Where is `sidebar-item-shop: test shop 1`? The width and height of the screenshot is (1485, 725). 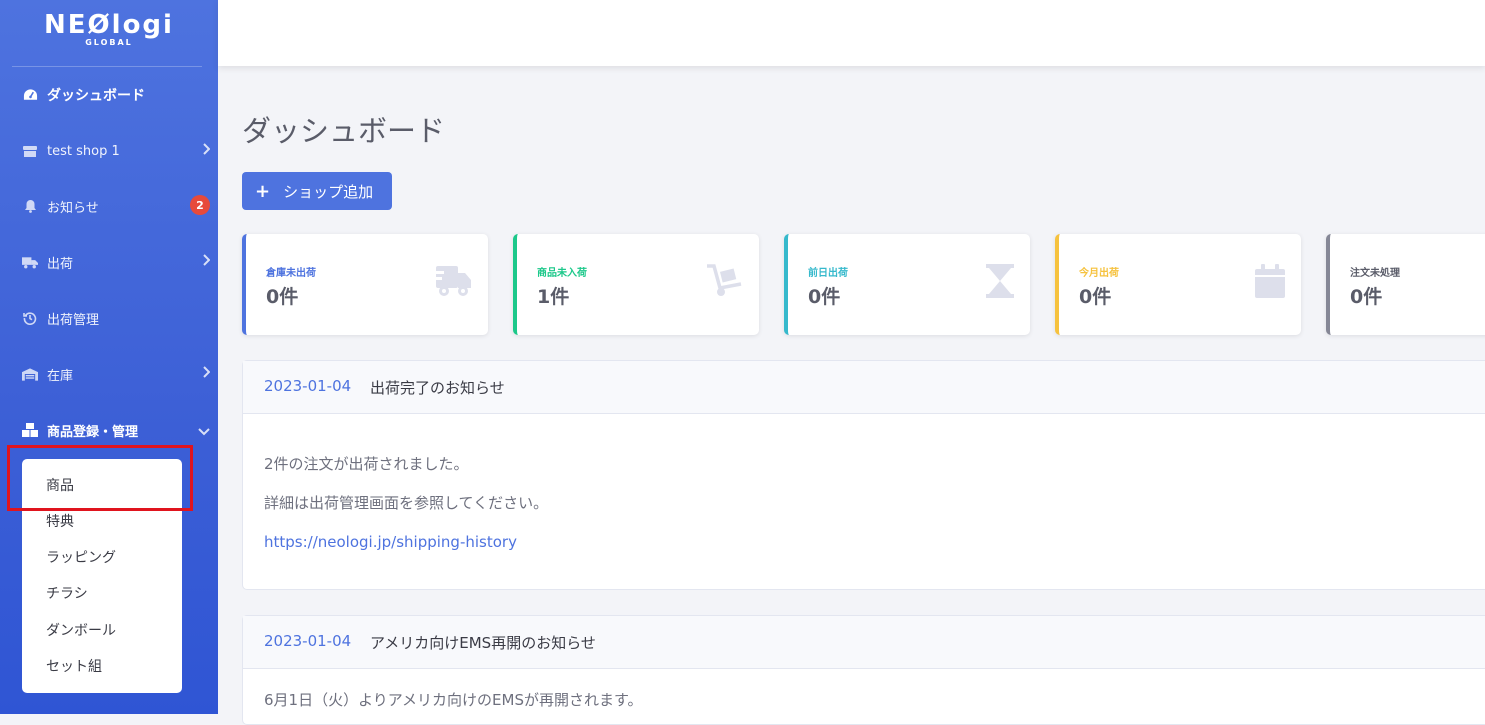
sidebar-item-shop: test shop 1 is located at coordinates (109, 151).